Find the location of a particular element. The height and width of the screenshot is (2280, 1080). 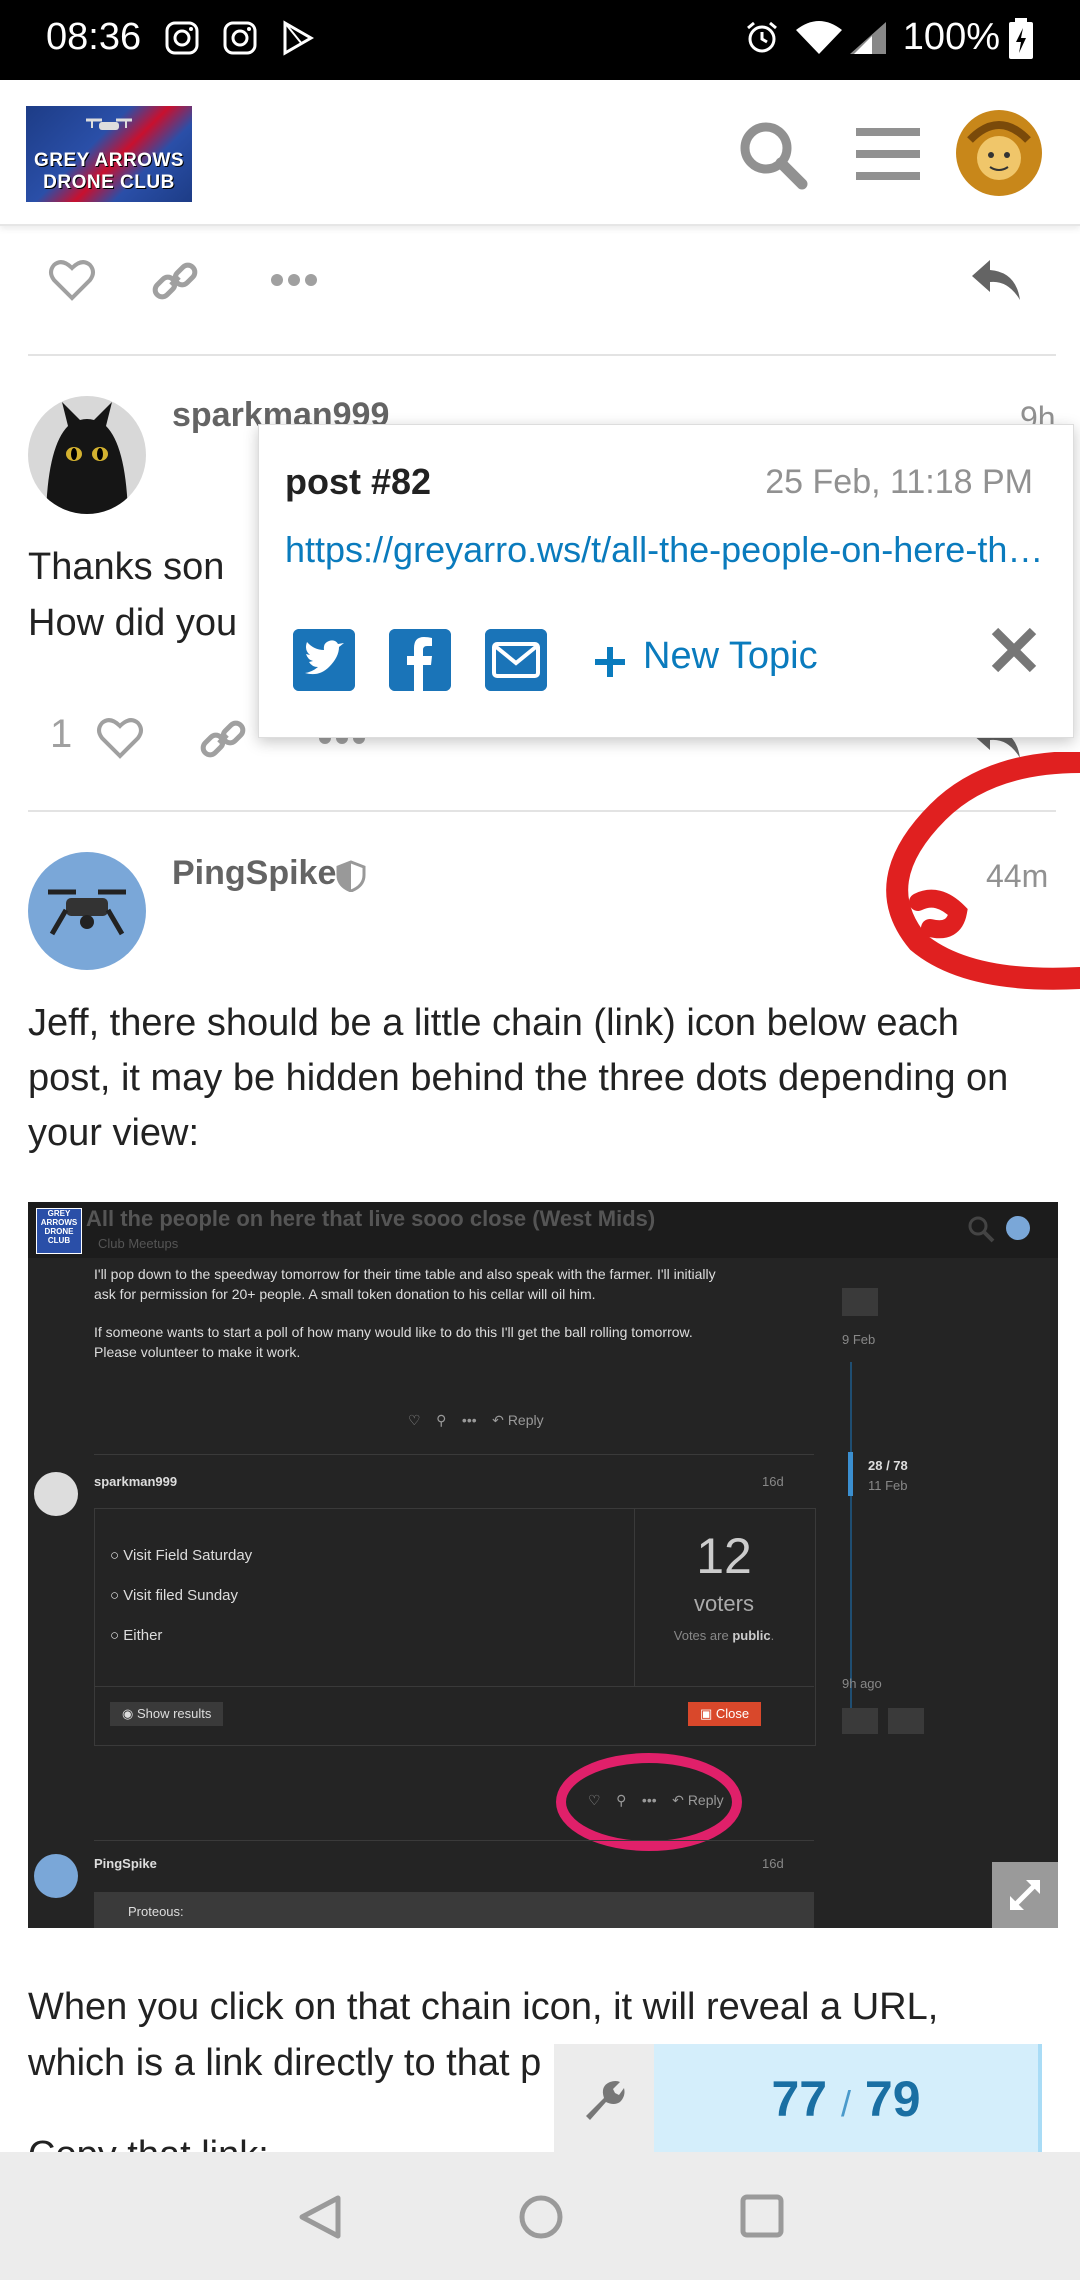

user-avatar-pingspike is located at coordinates (87, 911).